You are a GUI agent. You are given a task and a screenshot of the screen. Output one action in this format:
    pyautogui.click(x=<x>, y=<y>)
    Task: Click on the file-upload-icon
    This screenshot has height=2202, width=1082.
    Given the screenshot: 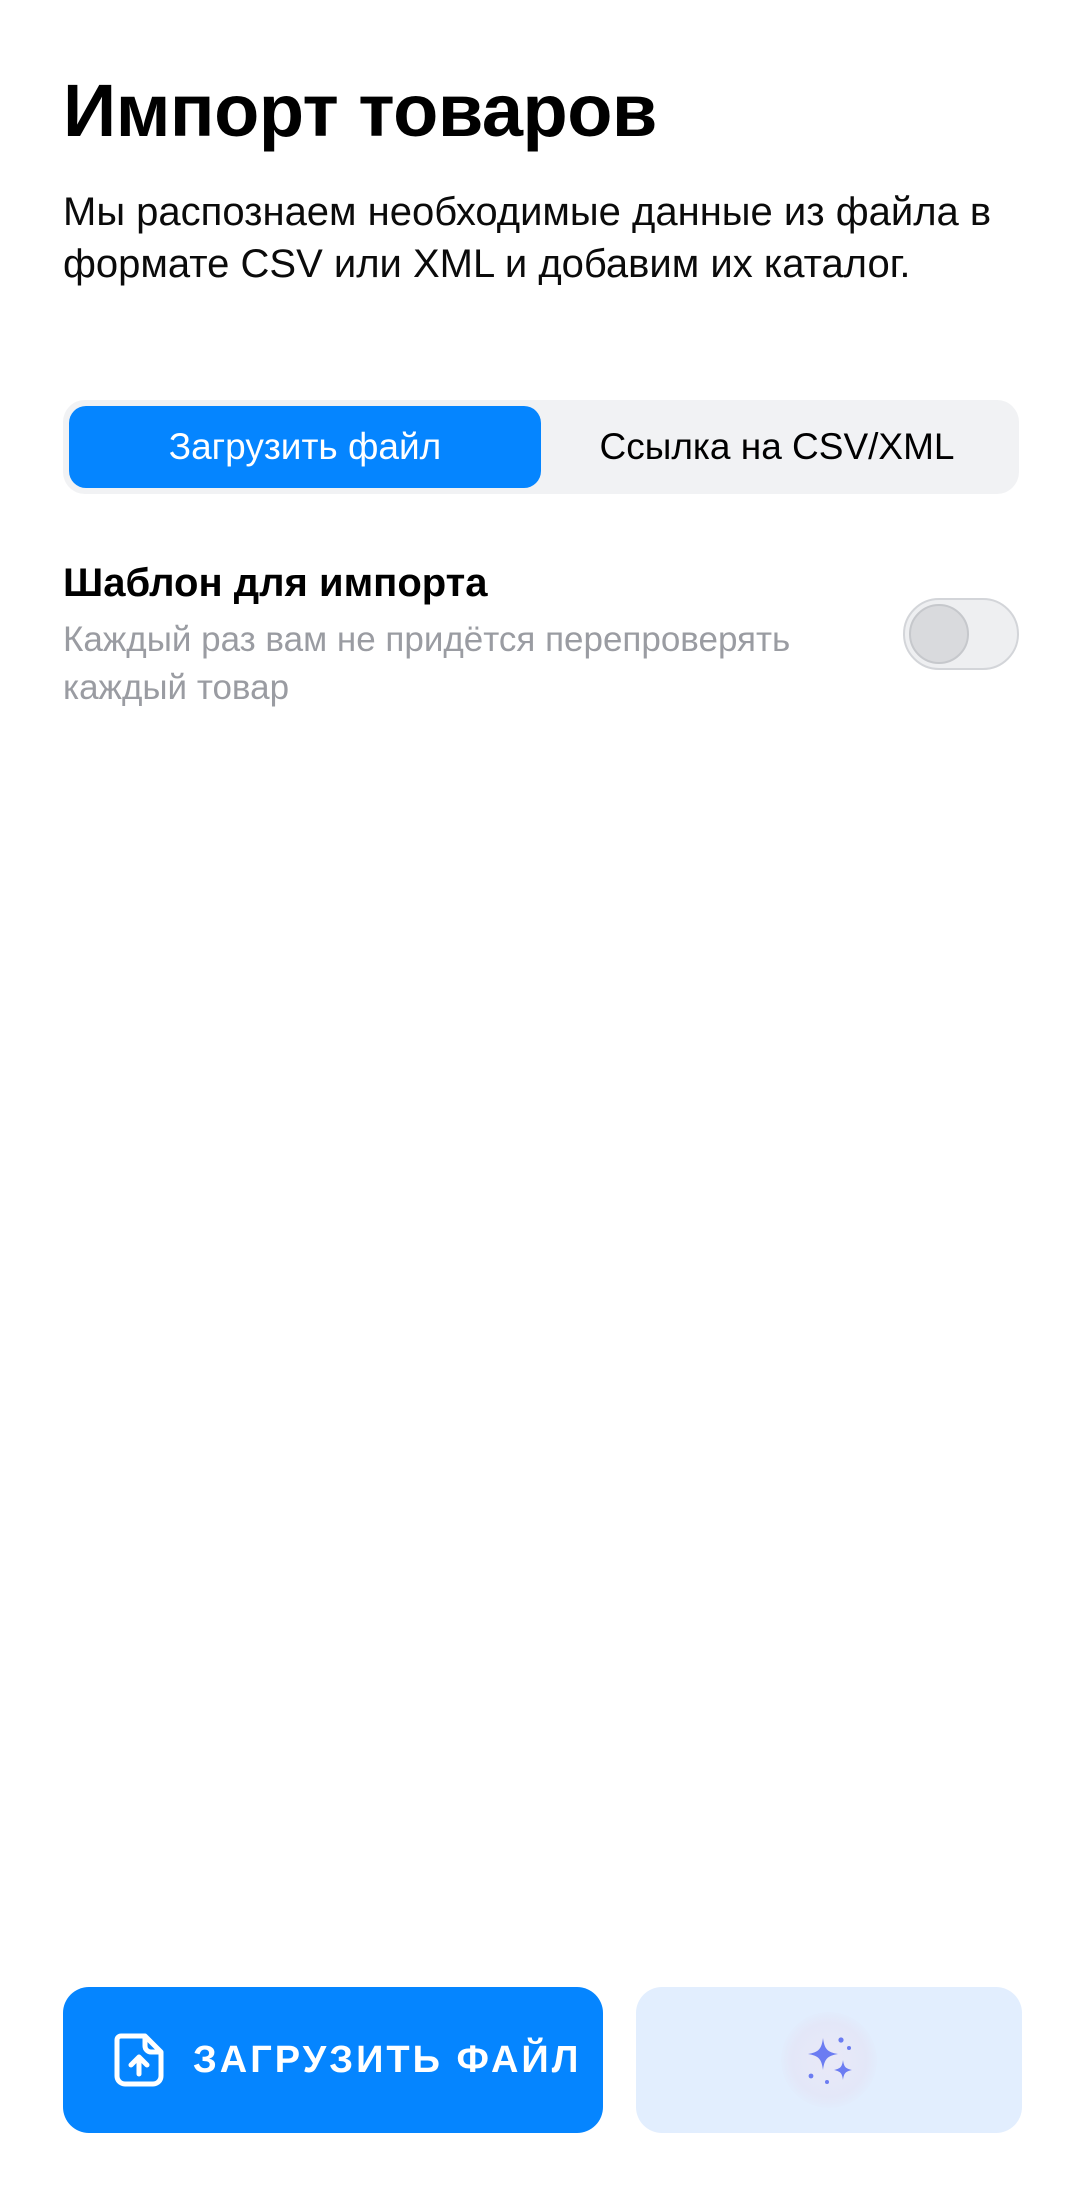 What is the action you would take?
    pyautogui.click(x=139, y=2060)
    